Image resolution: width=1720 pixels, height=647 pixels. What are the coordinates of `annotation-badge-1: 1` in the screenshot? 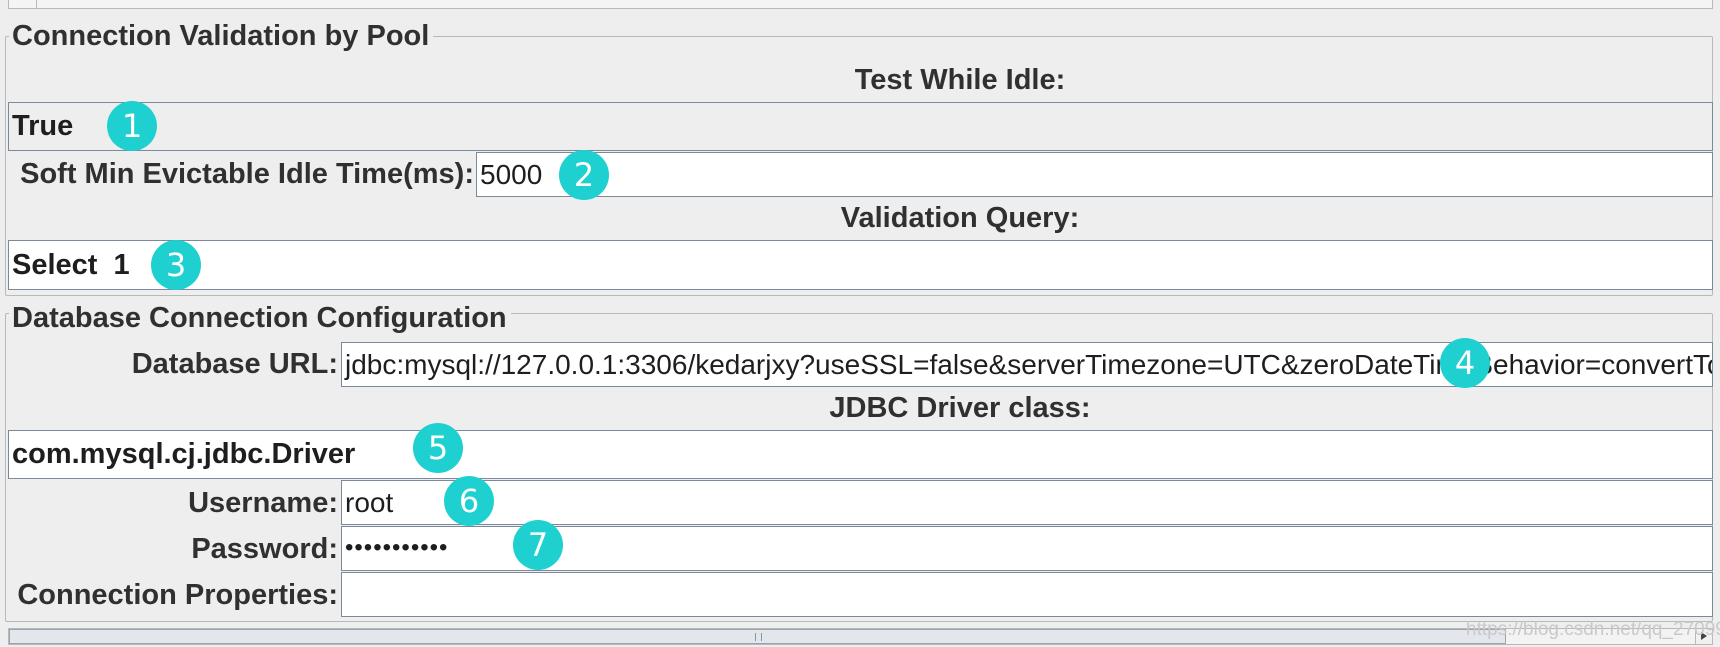 It's located at (132, 126).